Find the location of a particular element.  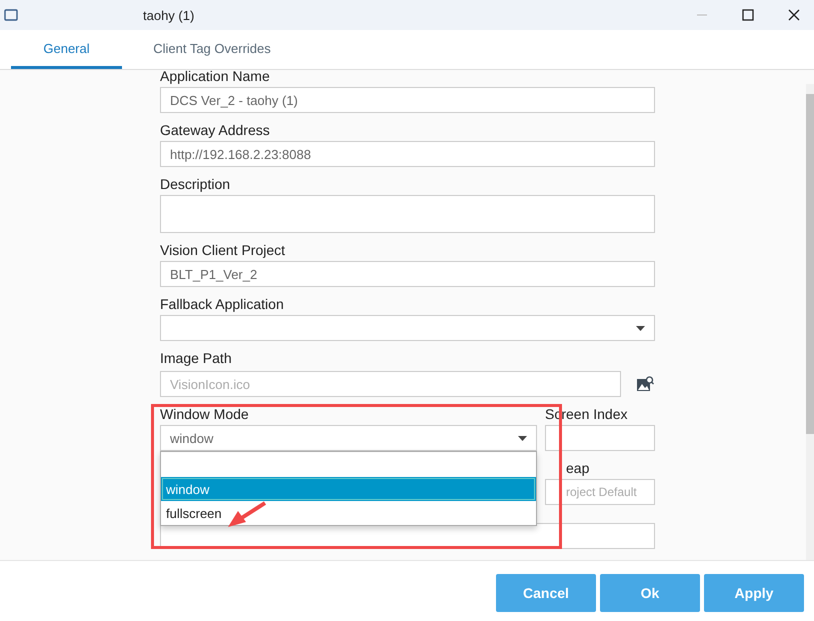

text-field: DCS Ver_2 - taohy (1) is located at coordinates (407, 100).